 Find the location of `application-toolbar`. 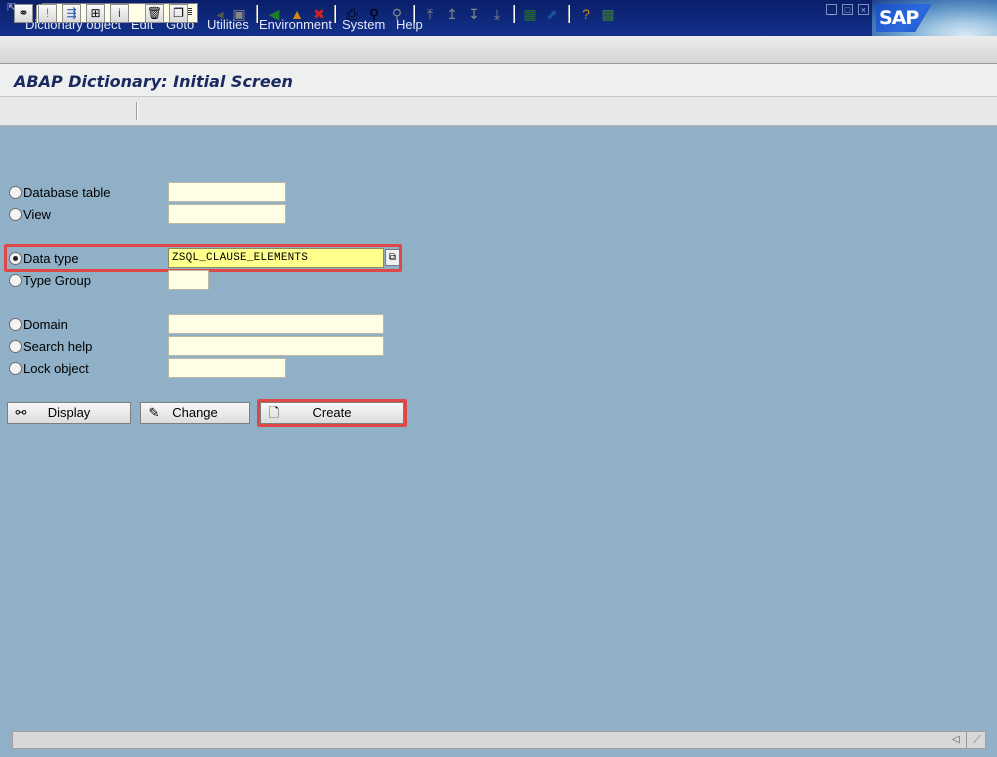

application-toolbar is located at coordinates (498, 111).